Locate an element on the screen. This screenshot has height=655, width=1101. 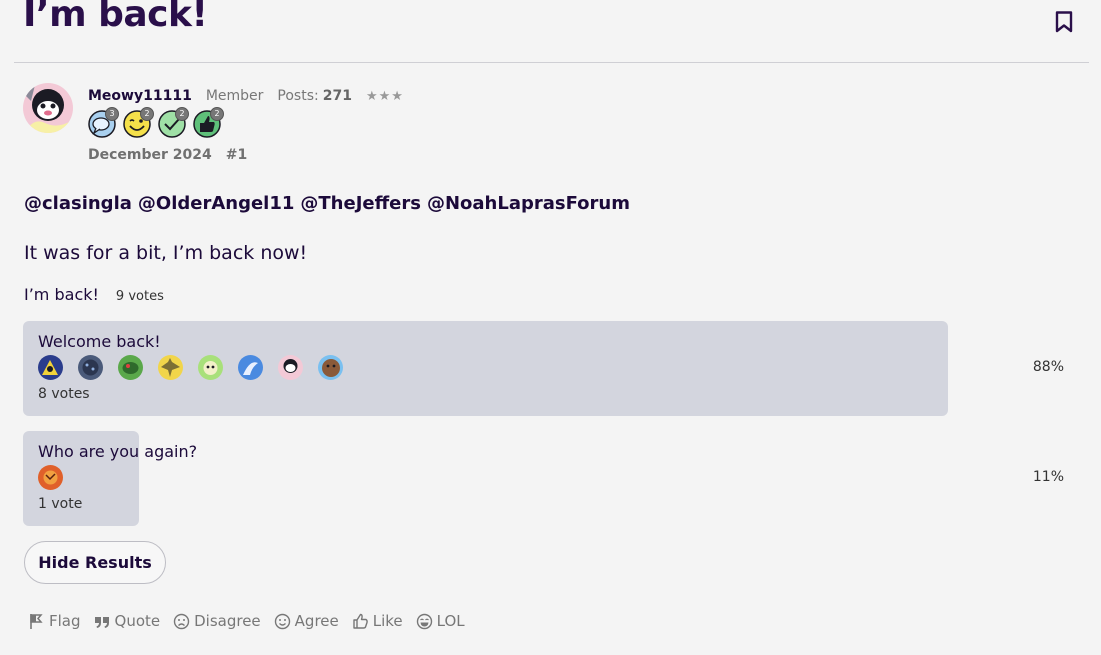
reaction-label: Agree is located at coordinates (316, 621).